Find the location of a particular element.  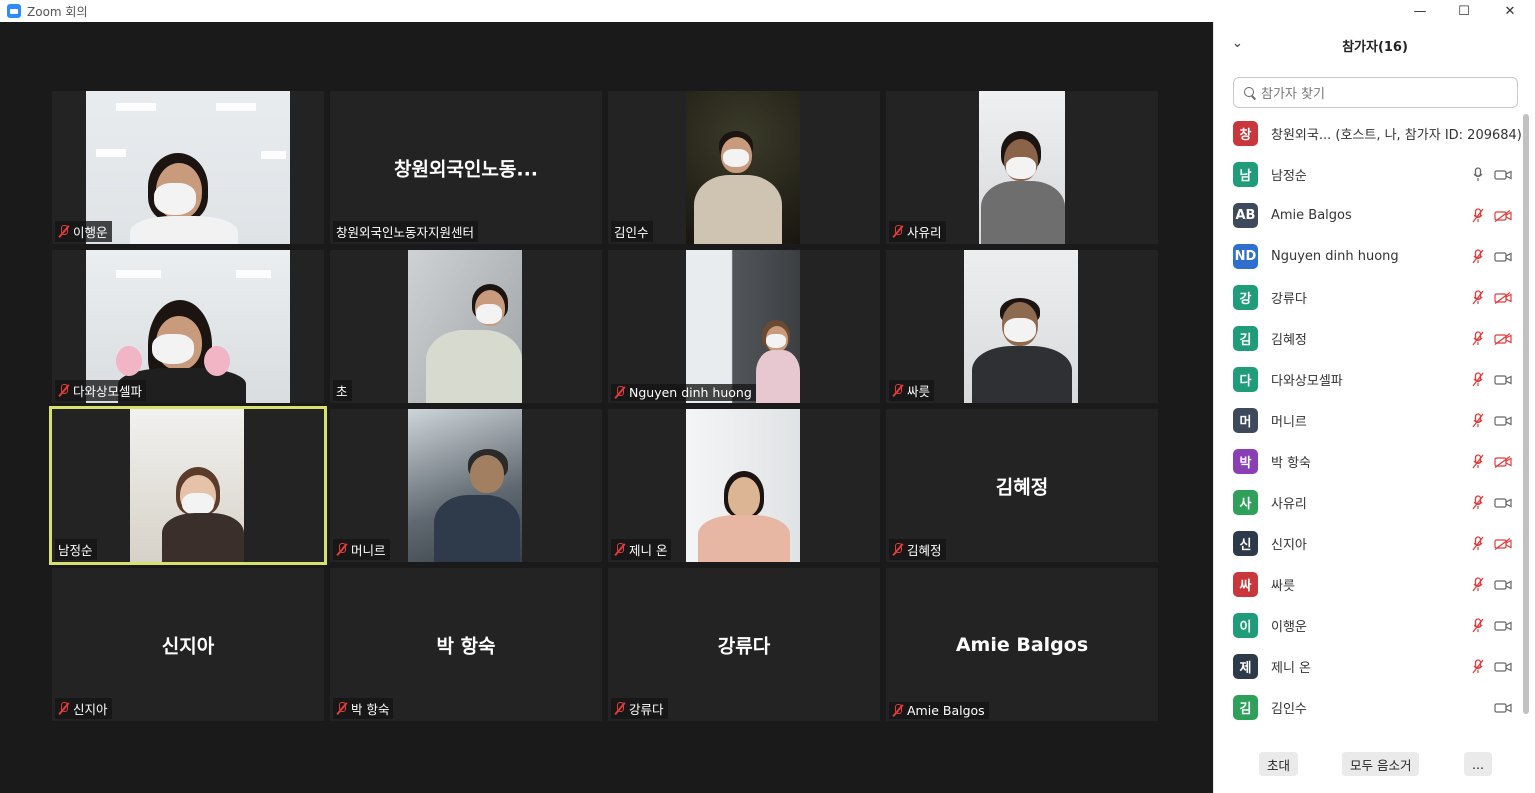

video-tile: 이행운 is located at coordinates (188, 167).